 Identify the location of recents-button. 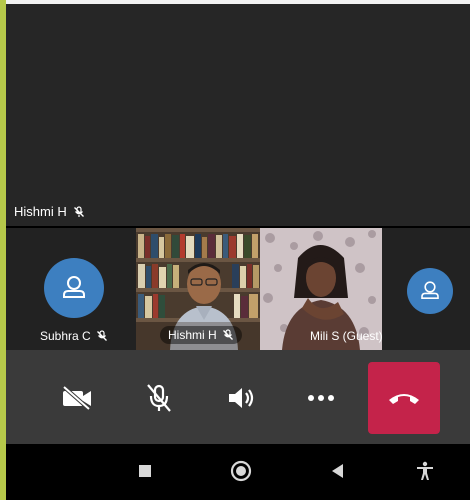
(145, 471).